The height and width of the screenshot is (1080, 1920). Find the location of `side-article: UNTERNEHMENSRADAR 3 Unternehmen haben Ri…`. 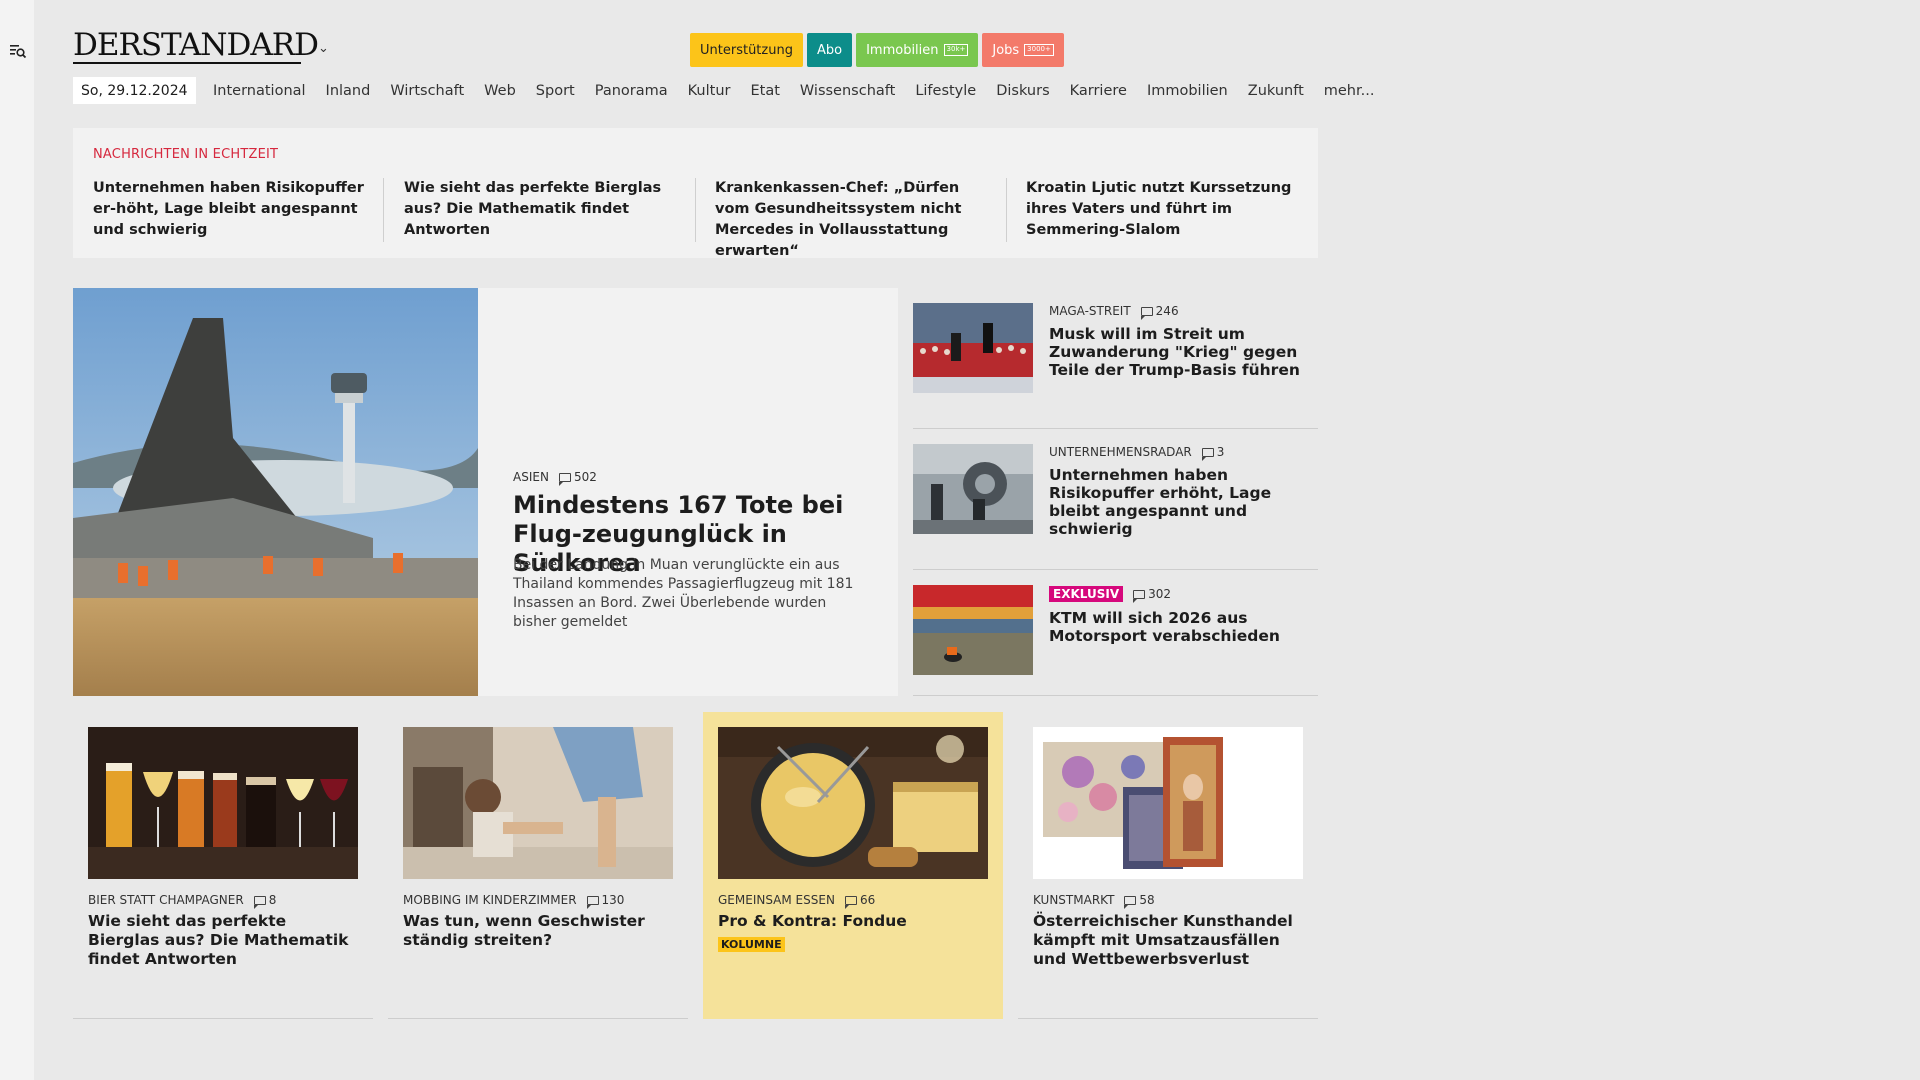

side-article: UNTERNEHMENSRADAR 3 Unternehmen haben Ri… is located at coordinates (1115, 499).